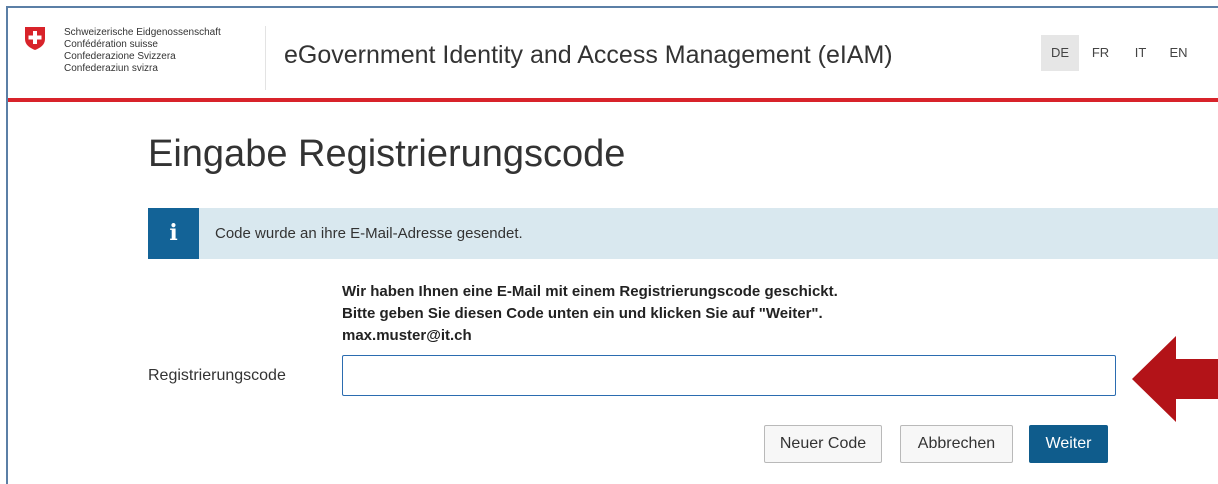 The height and width of the screenshot is (484, 1218). I want to click on lang-fr: FR, so click(1100, 53).